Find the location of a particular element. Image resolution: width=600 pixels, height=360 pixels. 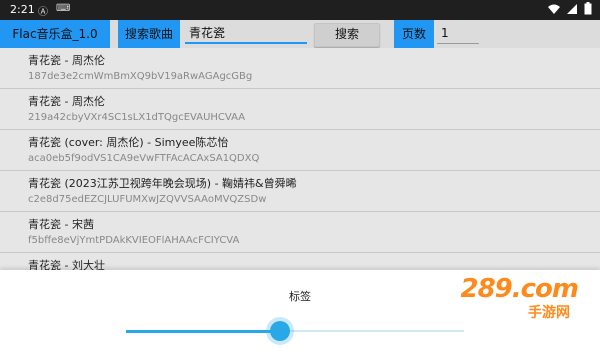

song-title: 青花瓷 - 刘大壮 is located at coordinates (66, 264).